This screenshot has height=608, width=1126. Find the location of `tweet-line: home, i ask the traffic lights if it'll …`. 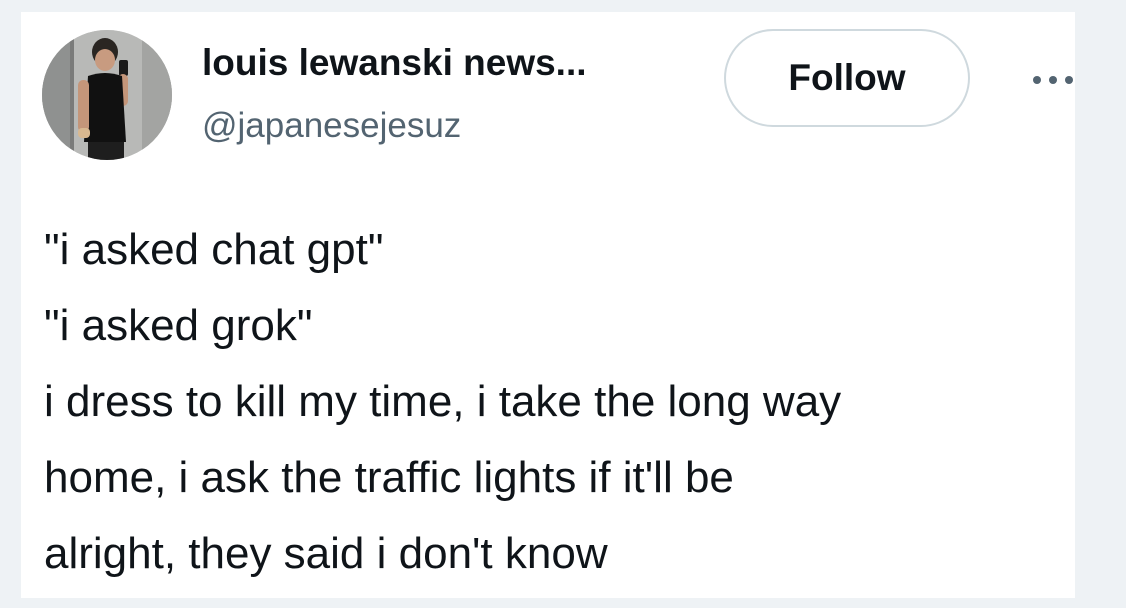

tweet-line: home, i ask the traffic lights if it'll … is located at coordinates (389, 477).